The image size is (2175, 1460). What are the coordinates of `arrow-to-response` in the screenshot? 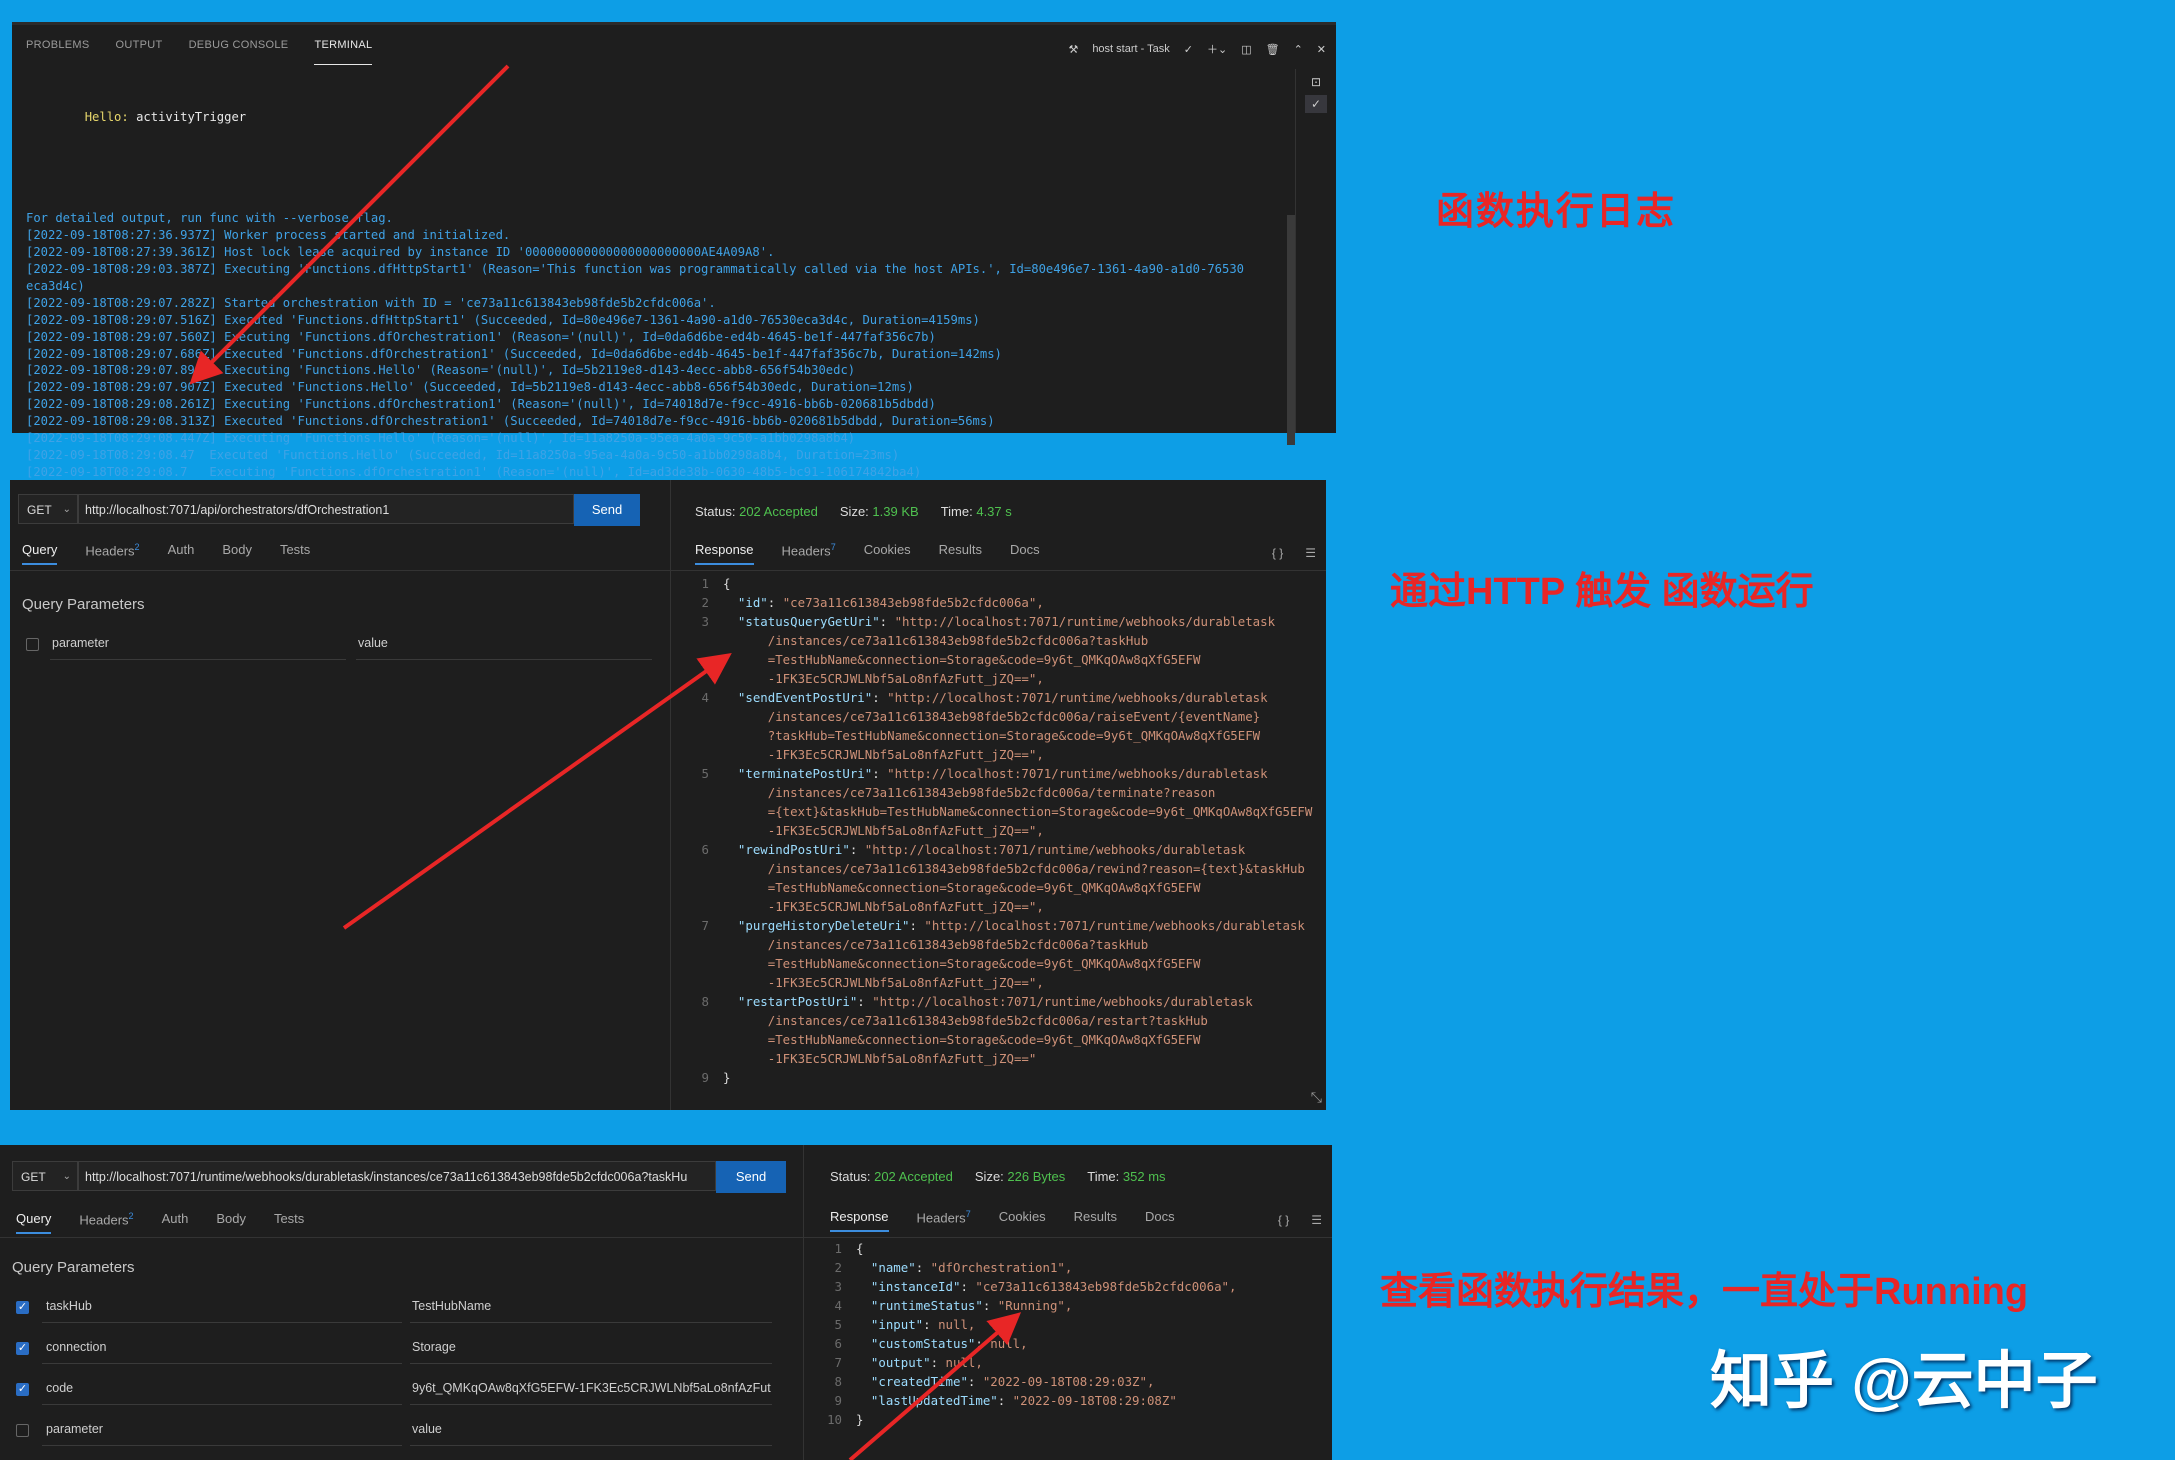 It's located at (537, 791).